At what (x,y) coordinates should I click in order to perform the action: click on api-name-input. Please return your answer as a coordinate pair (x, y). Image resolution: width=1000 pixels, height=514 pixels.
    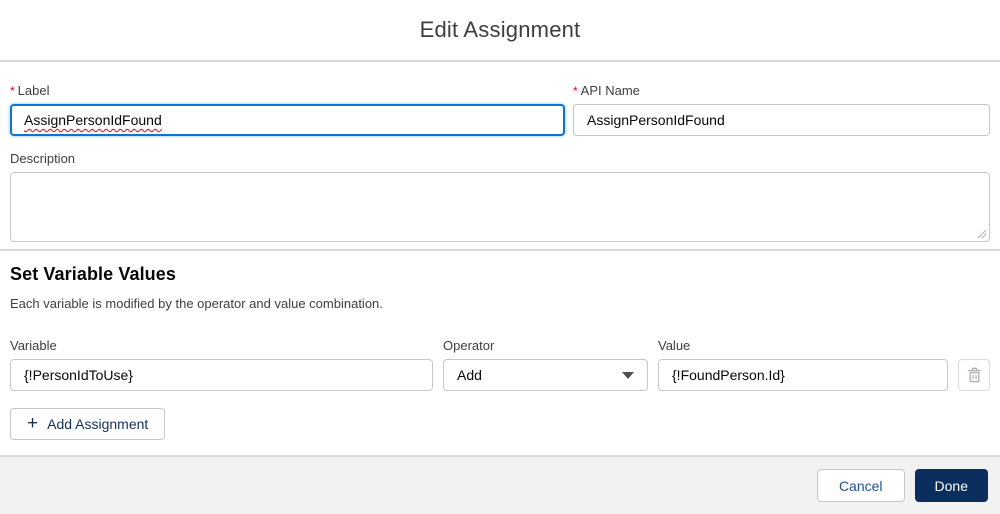
    Looking at the image, I should click on (781, 120).